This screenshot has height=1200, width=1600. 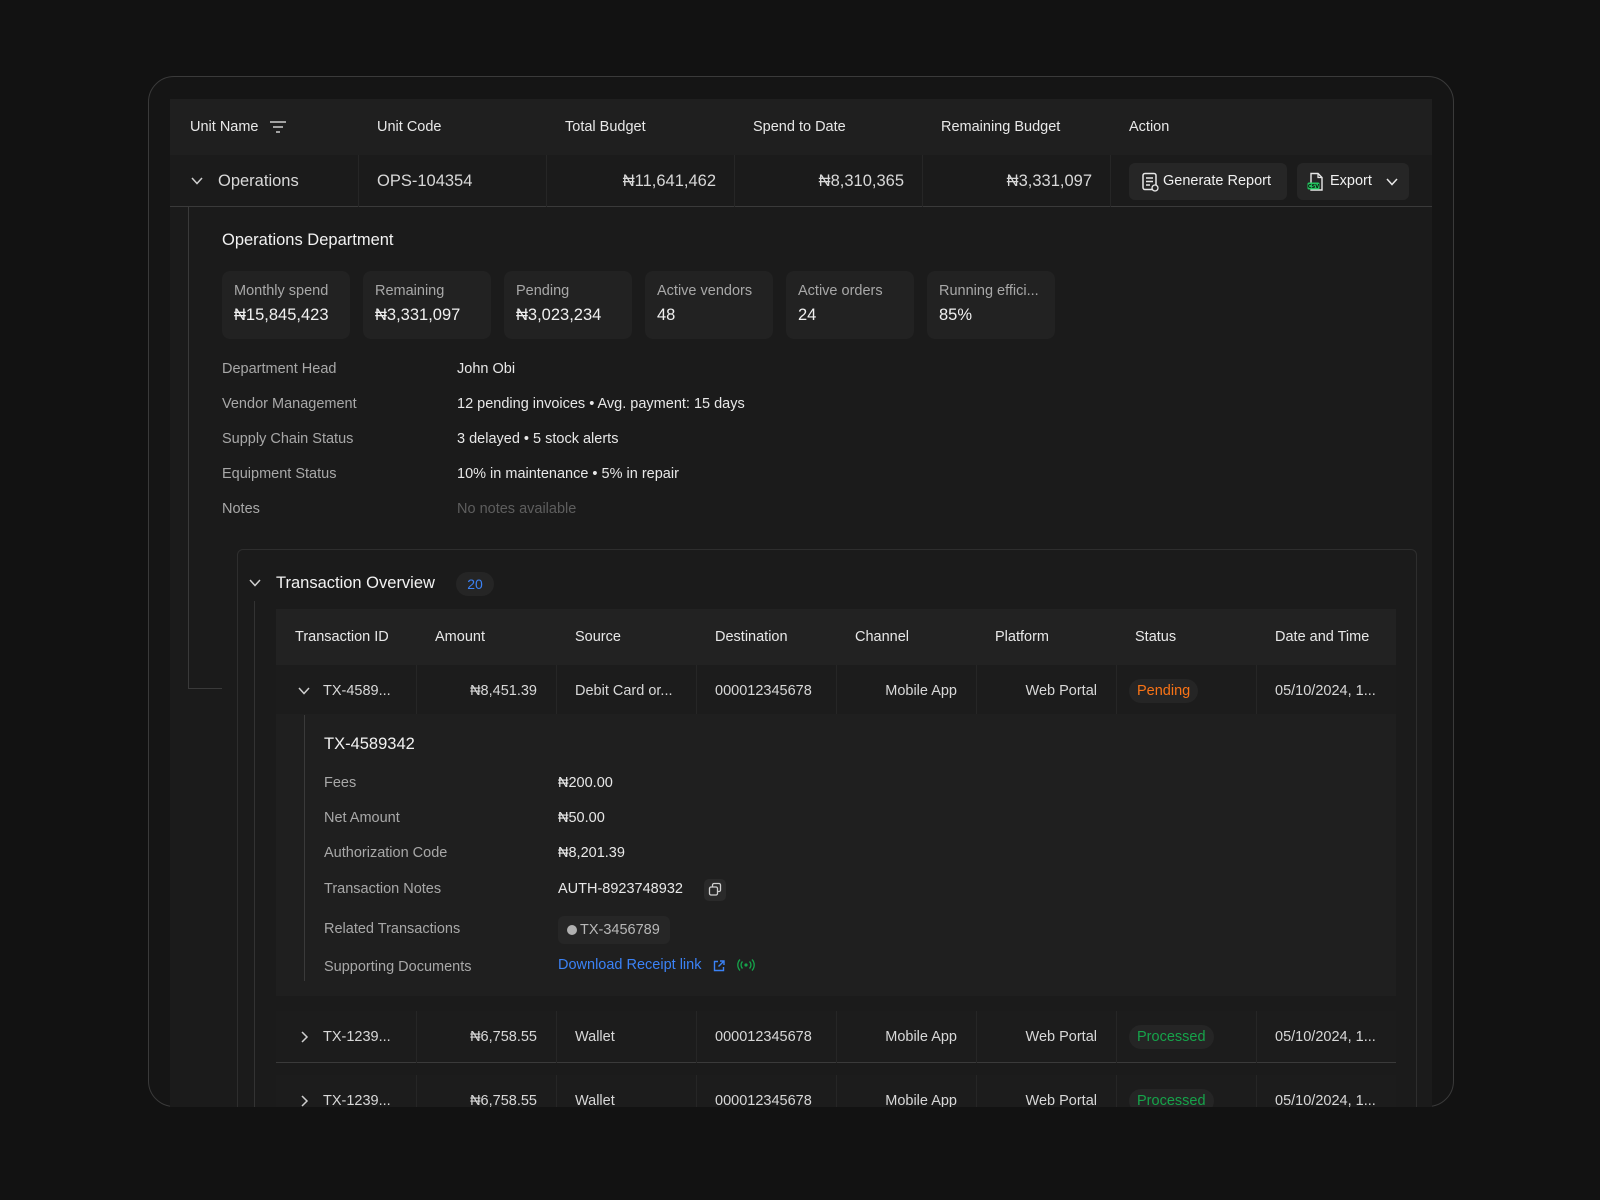 I want to click on copy-icon, so click(x=715, y=889).